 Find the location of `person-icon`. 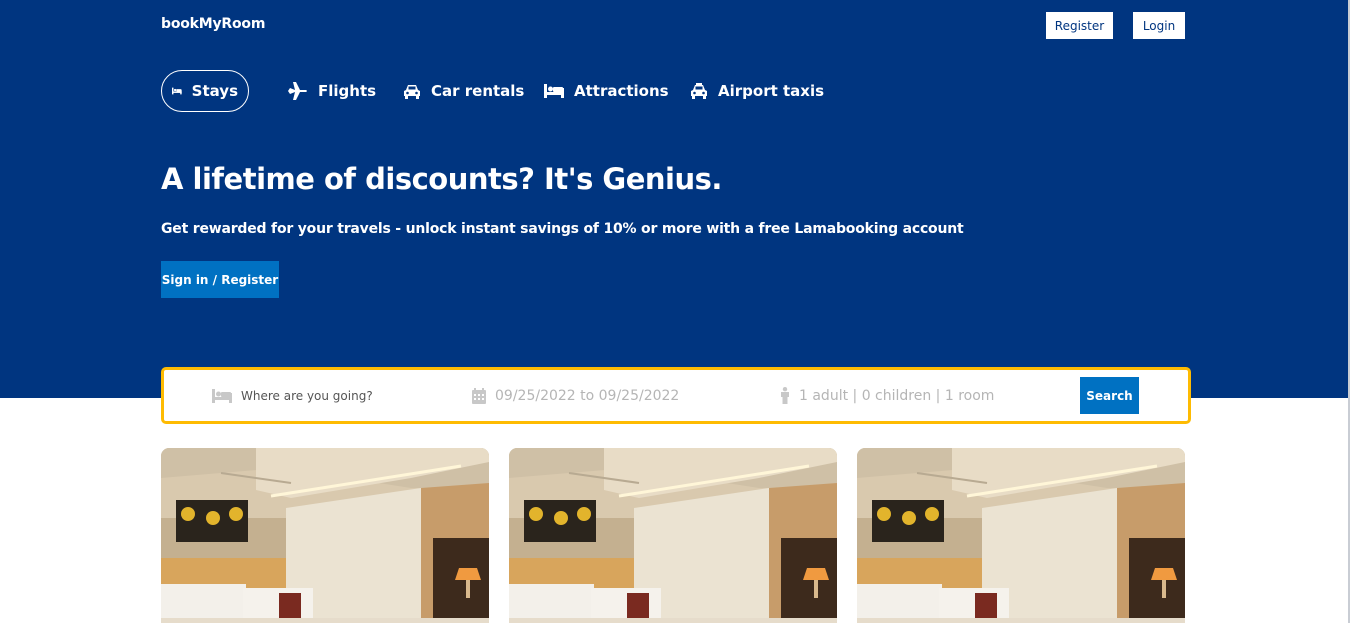

person-icon is located at coordinates (785, 395).